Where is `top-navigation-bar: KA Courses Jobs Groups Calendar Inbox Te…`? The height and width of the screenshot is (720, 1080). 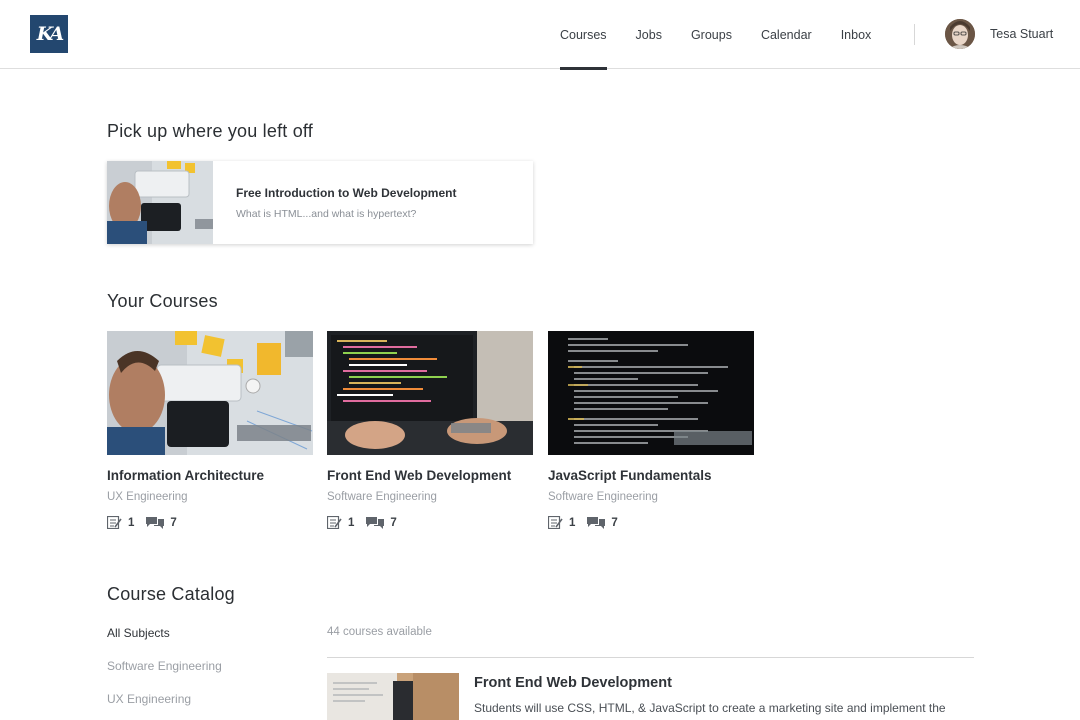
top-navigation-bar: KA Courses Jobs Groups Calendar Inbox Te… is located at coordinates (540, 35).